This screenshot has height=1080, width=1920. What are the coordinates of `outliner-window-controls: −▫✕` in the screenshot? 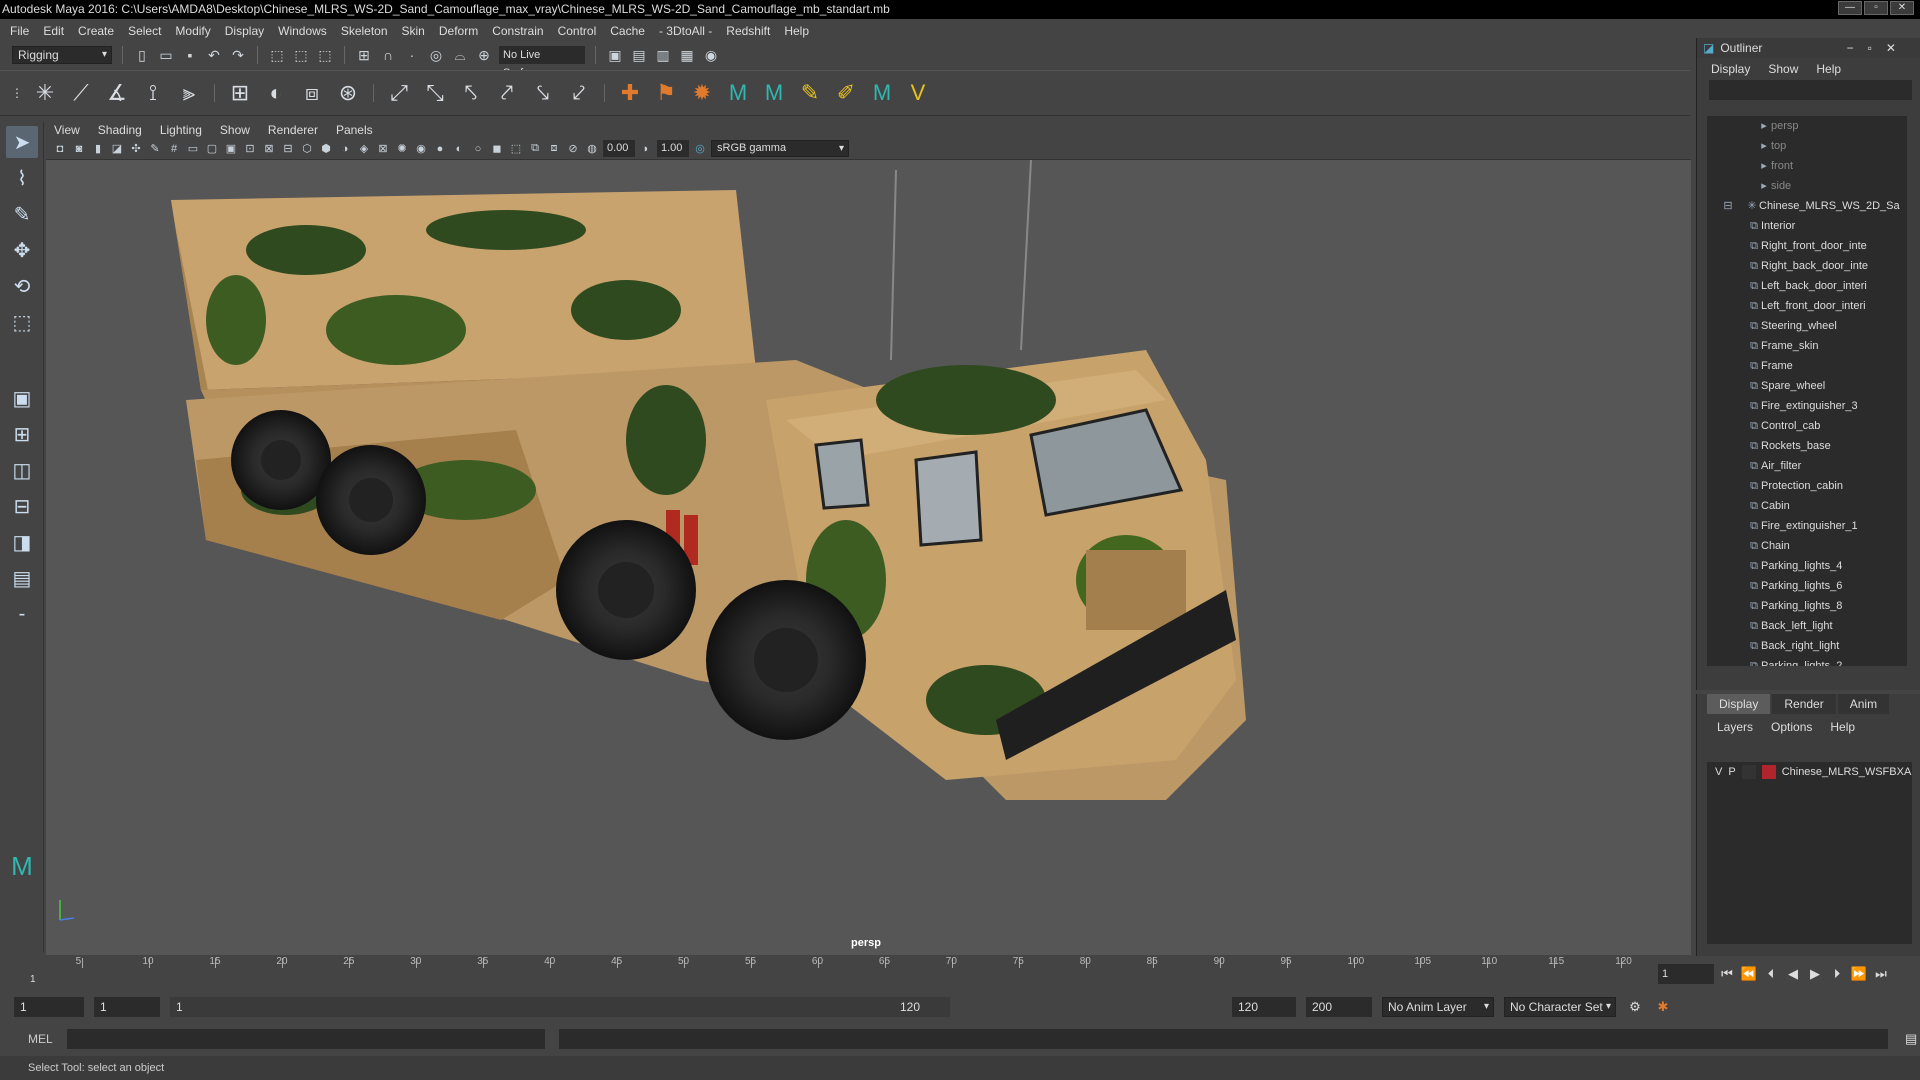 It's located at (1878, 48).